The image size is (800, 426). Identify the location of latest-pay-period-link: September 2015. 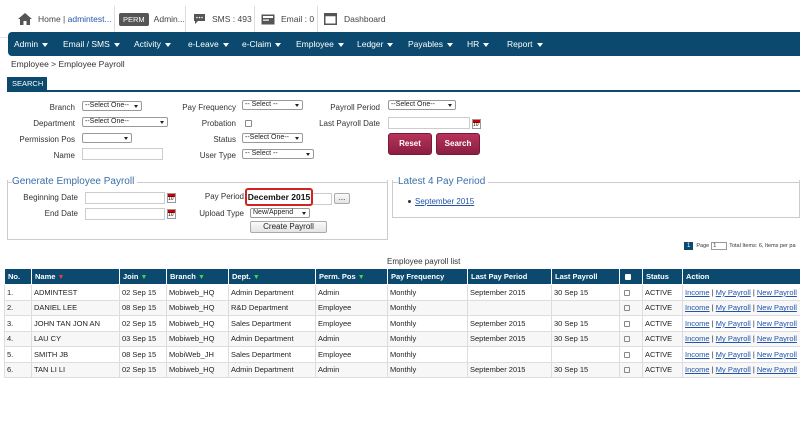
(444, 201).